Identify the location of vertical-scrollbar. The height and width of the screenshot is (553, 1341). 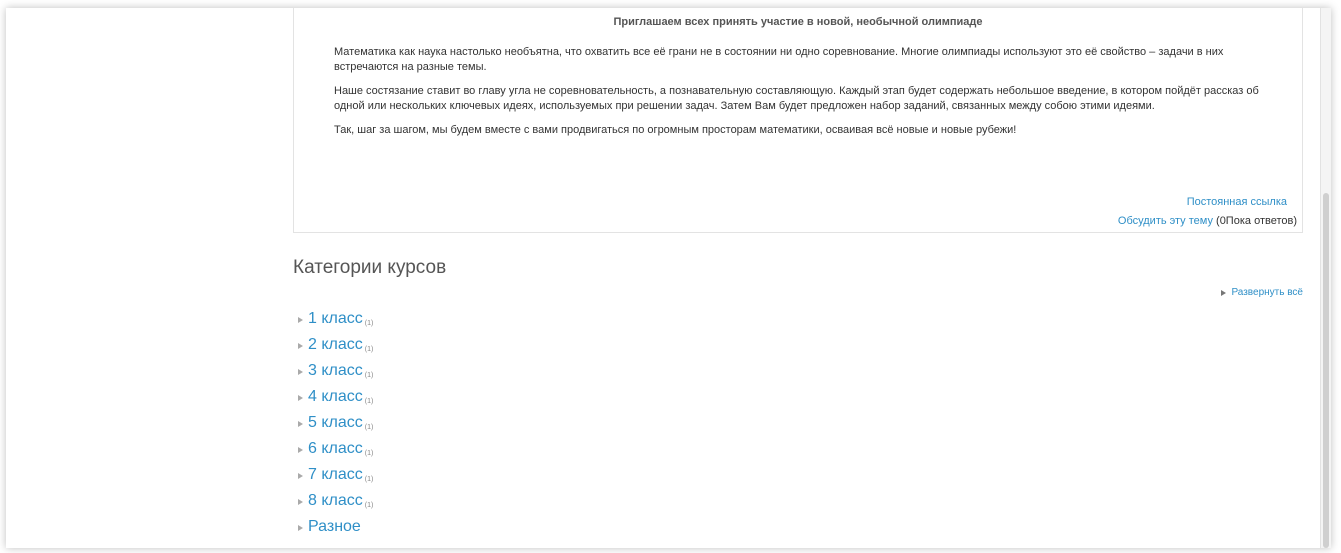
(1325, 278).